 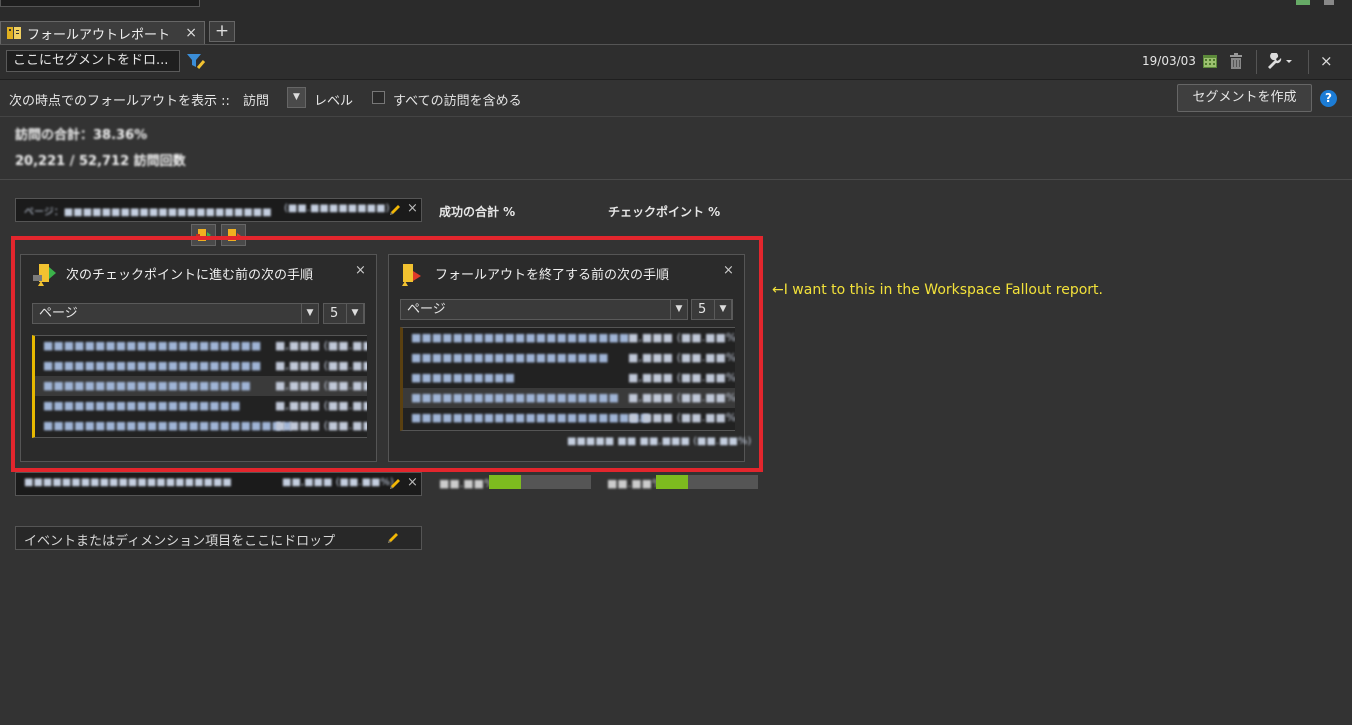 What do you see at coordinates (544, 309) in the screenshot?
I see `fallout-dimension-select: ページ` at bounding box center [544, 309].